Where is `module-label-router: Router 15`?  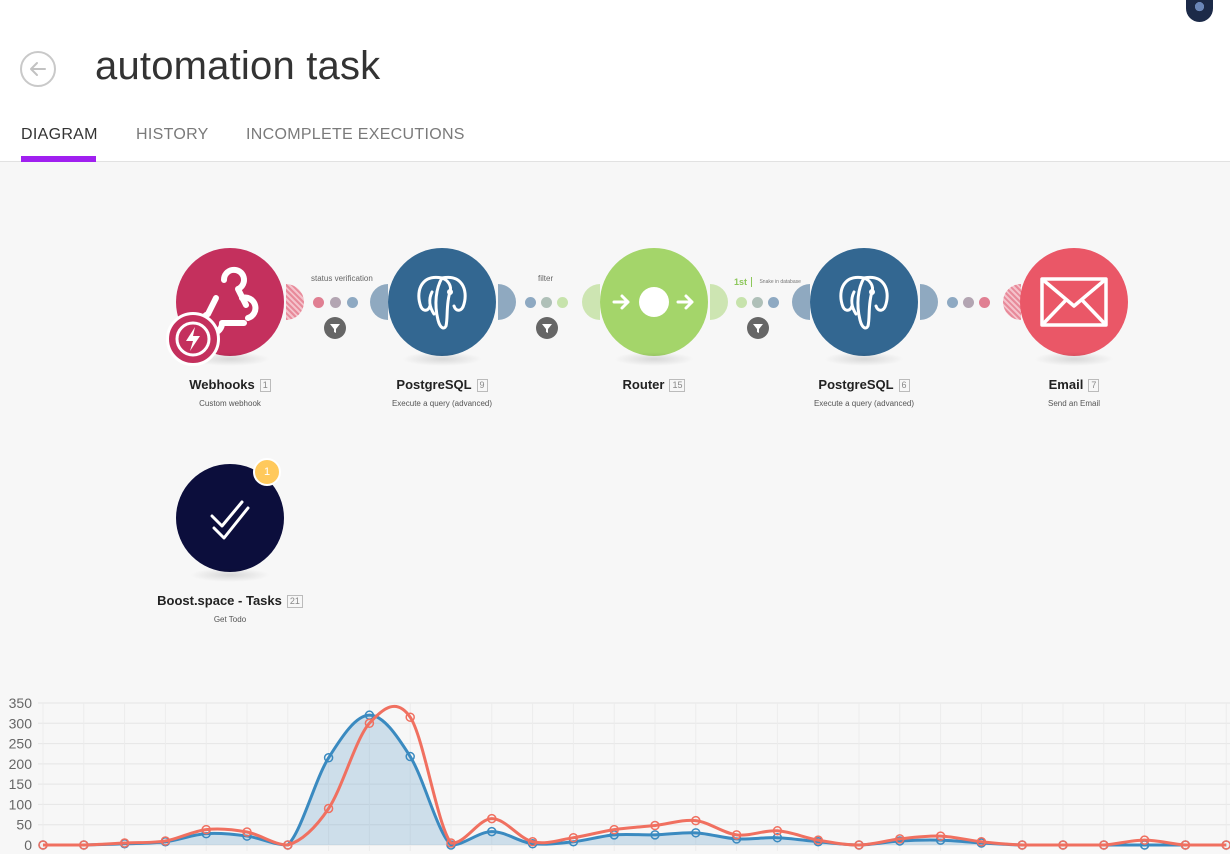
module-label-router: Router 15 is located at coordinates (654, 385).